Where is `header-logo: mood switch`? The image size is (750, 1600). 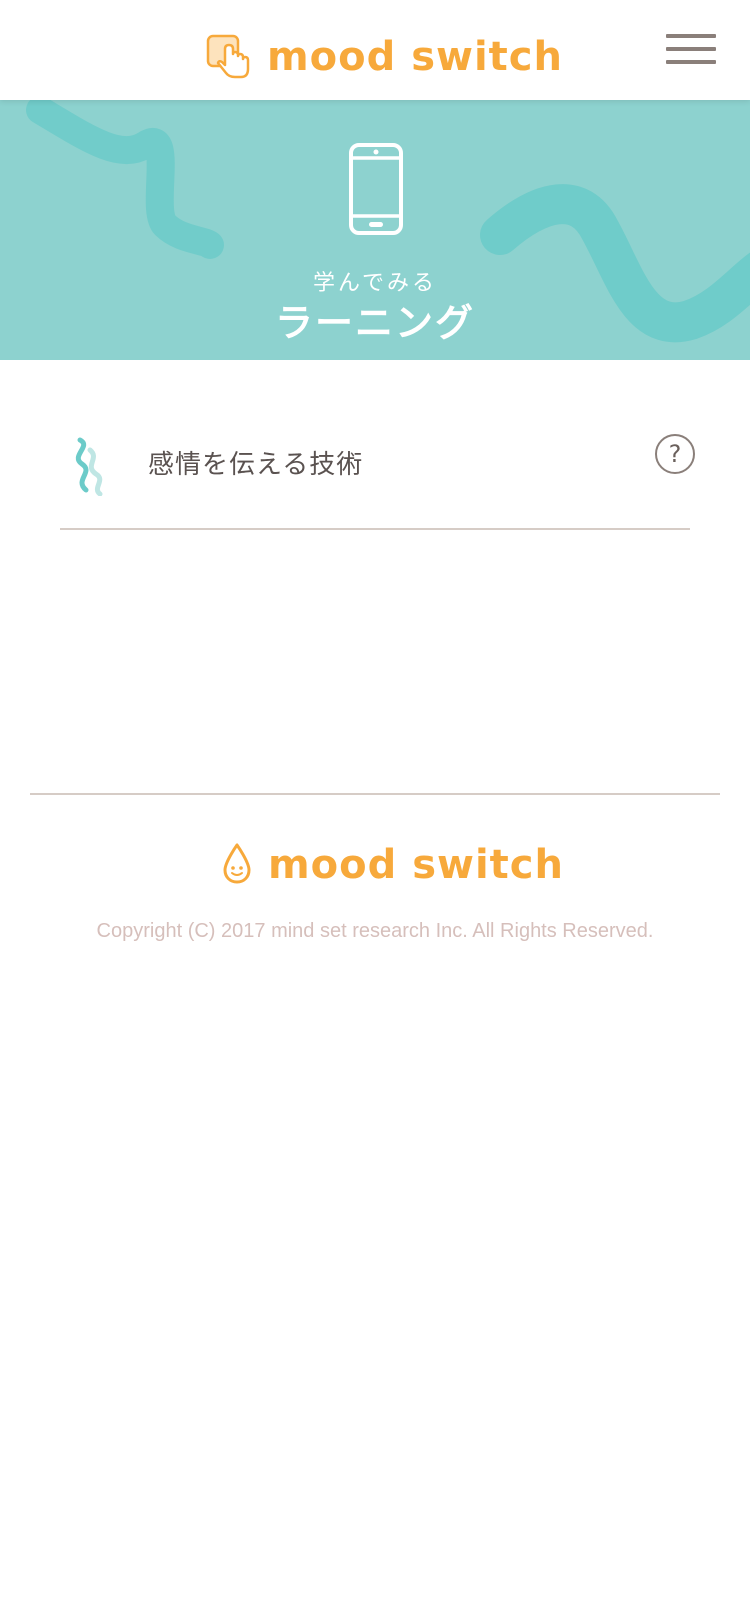 header-logo: mood switch is located at coordinates (384, 57).